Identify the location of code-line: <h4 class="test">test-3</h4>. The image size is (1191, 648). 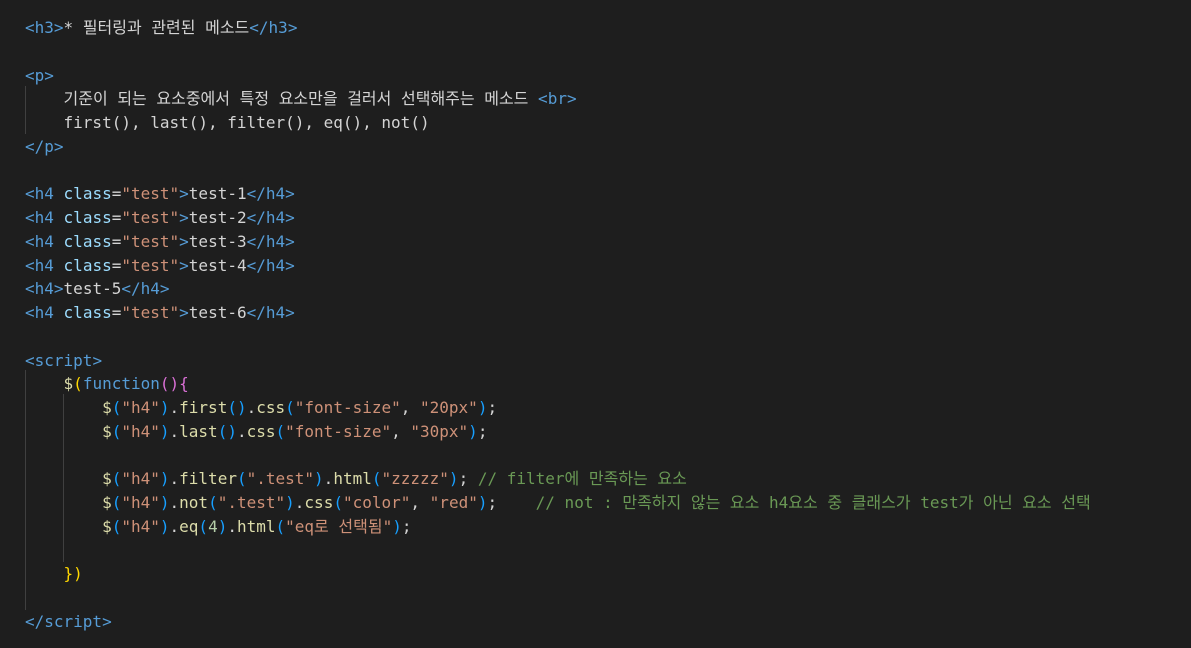
(160, 242).